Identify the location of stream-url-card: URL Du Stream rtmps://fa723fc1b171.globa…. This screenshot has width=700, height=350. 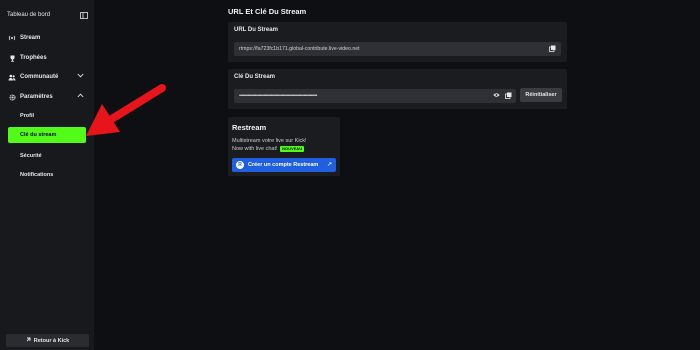
(397, 42).